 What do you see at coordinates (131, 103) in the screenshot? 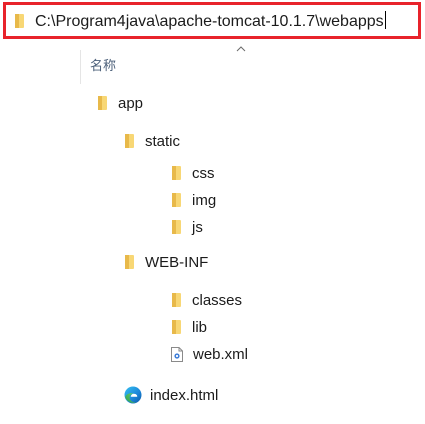
I see `tree-item-label: app` at bounding box center [131, 103].